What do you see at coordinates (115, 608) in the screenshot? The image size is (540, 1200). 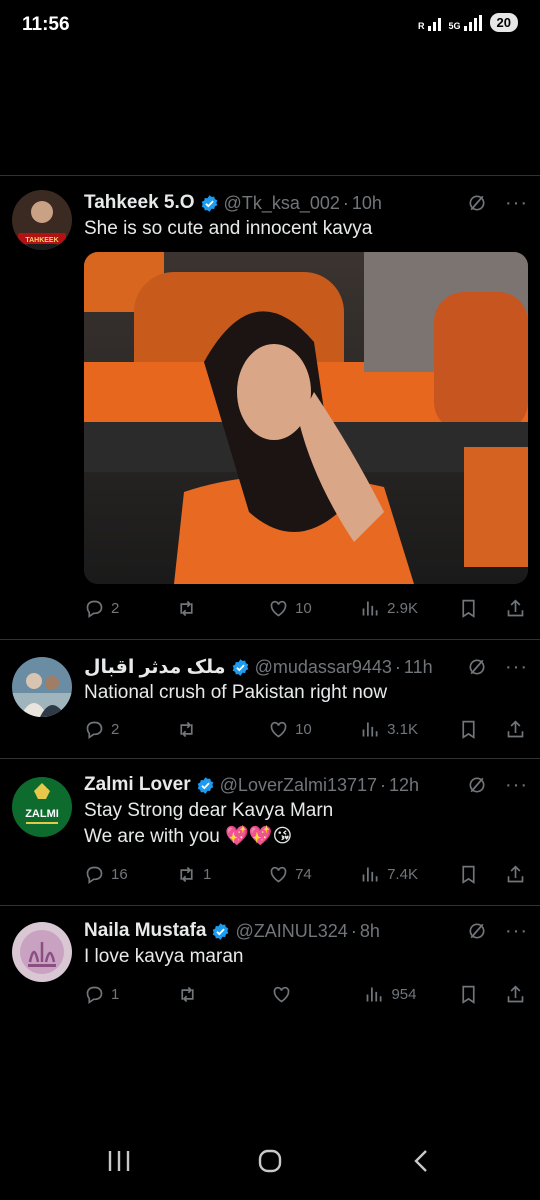 I see `reply-count: 2` at bounding box center [115, 608].